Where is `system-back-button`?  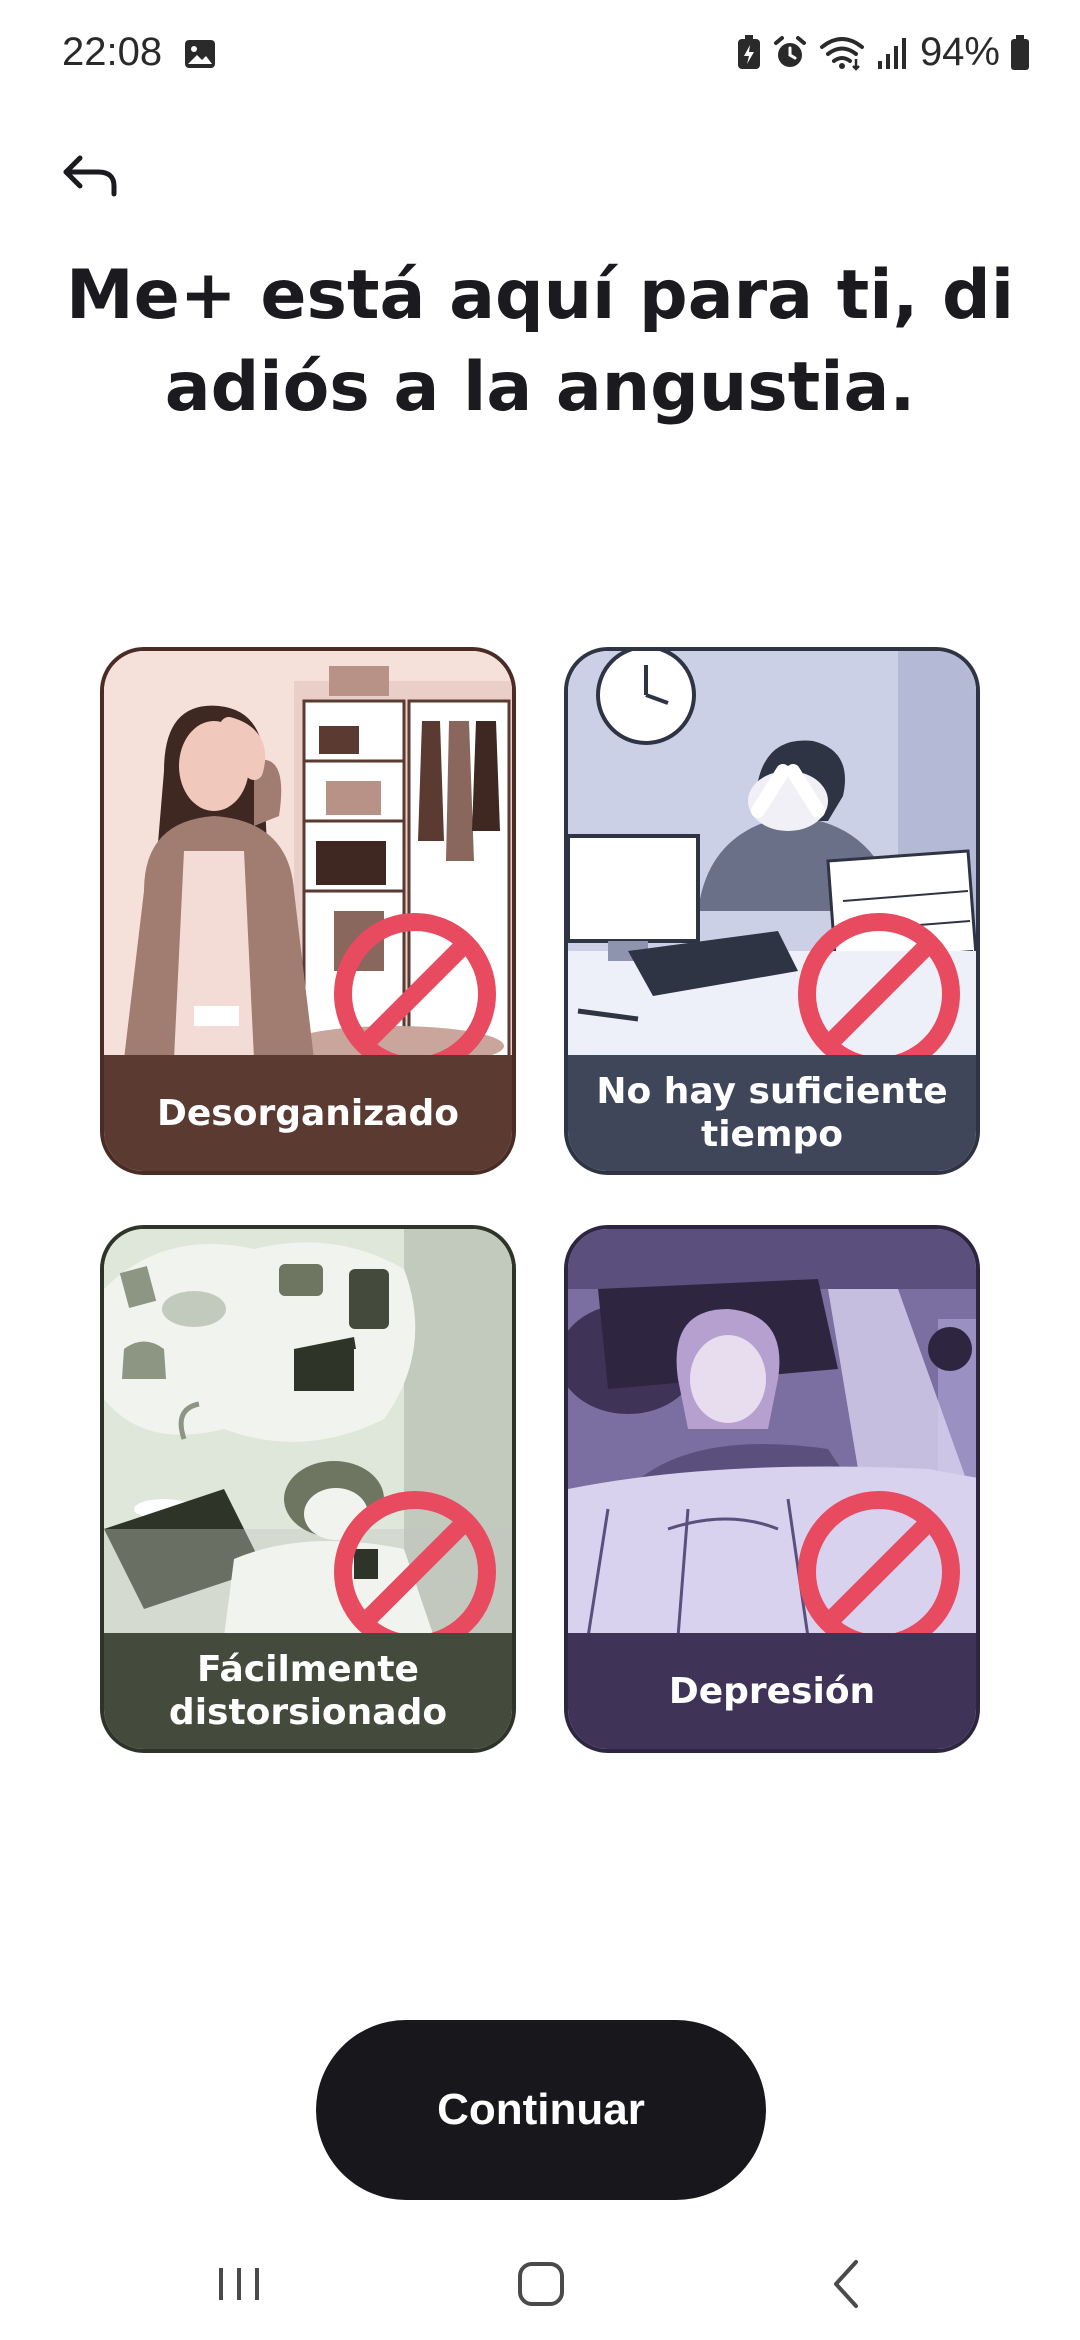
system-back-button is located at coordinates (846, 2286).